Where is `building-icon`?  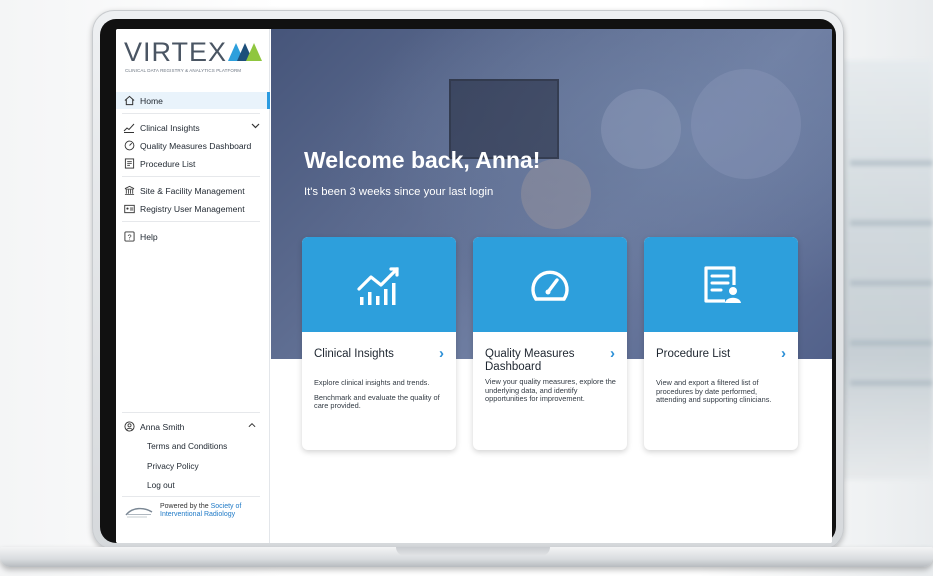 building-icon is located at coordinates (129, 191).